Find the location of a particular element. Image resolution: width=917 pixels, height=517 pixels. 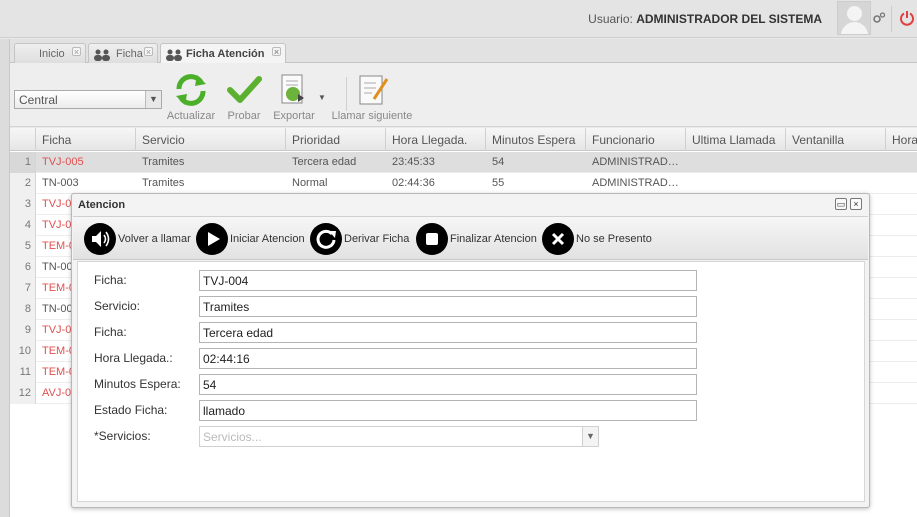

top-header: Usuario: ADMINISTRADOR DEL SISTEMA is located at coordinates (458, 19).